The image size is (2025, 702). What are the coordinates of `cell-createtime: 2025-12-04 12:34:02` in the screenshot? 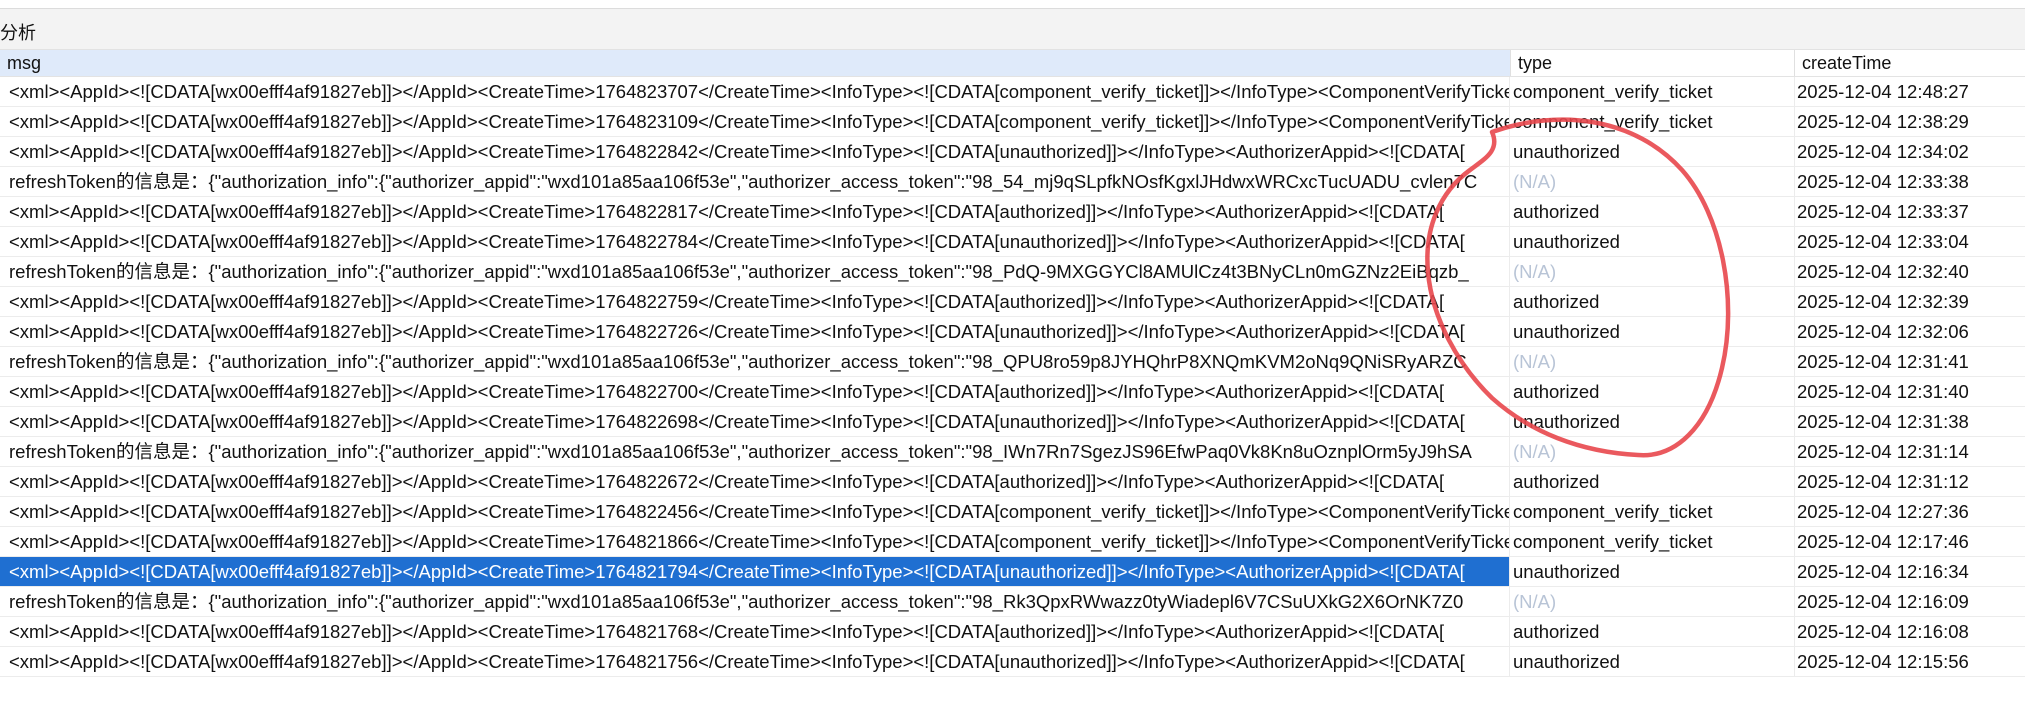 It's located at (1910, 151).